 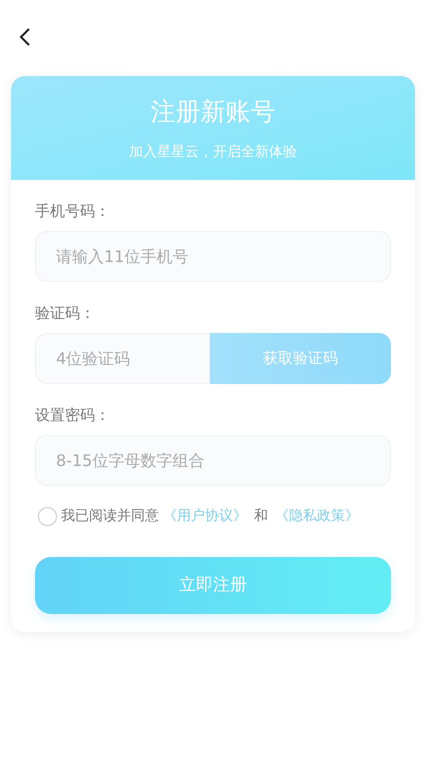 What do you see at coordinates (300, 358) in the screenshot?
I see `get-code-button: 获取验证码` at bounding box center [300, 358].